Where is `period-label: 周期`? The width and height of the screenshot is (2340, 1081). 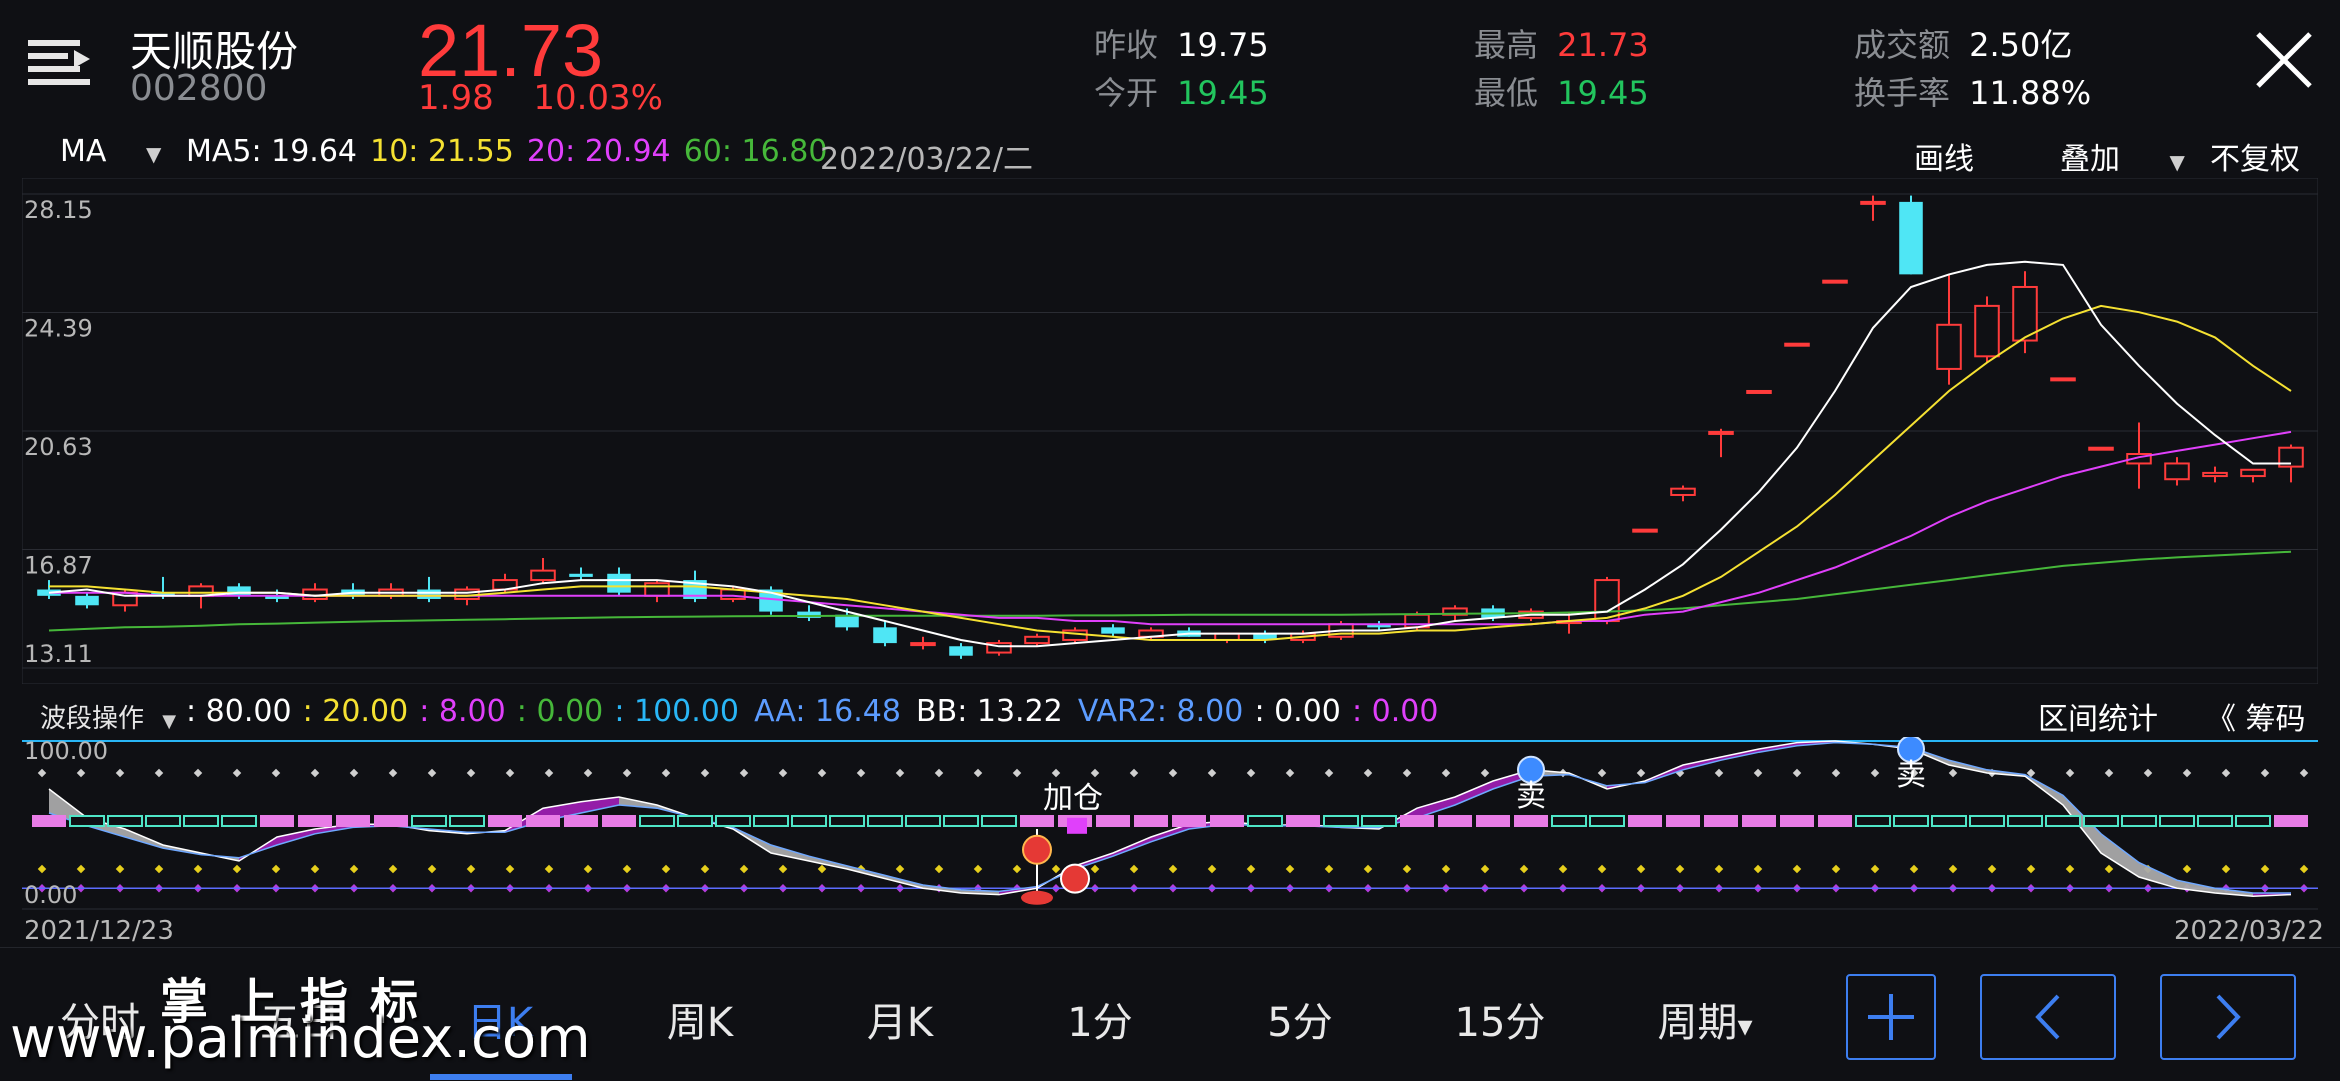 period-label: 周期 is located at coordinates (1697, 1023).